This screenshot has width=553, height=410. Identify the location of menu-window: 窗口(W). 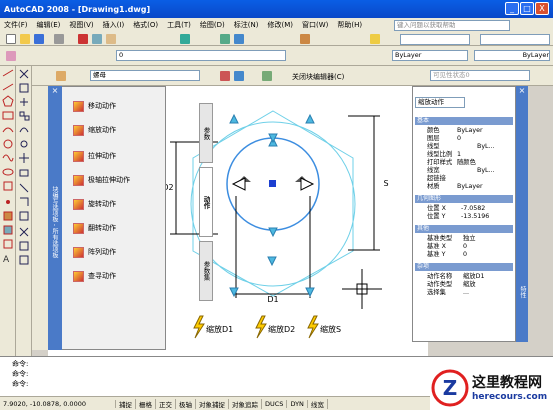
(315, 25).